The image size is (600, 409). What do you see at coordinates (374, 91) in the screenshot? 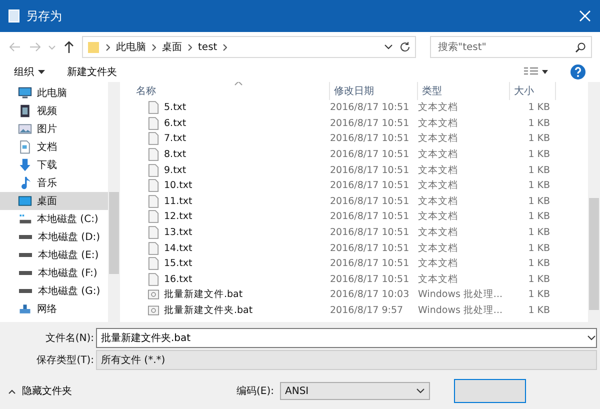
I see `column-header: 修改日期` at bounding box center [374, 91].